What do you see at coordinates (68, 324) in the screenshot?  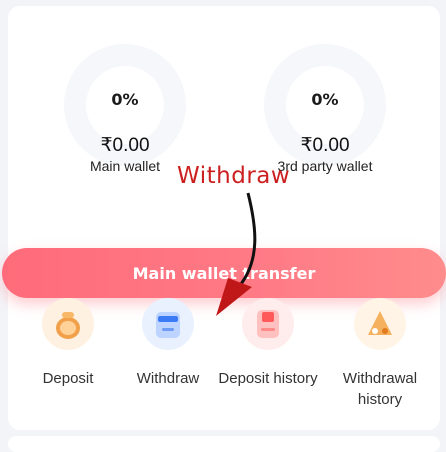 I see `wallet-coin-icon` at bounding box center [68, 324].